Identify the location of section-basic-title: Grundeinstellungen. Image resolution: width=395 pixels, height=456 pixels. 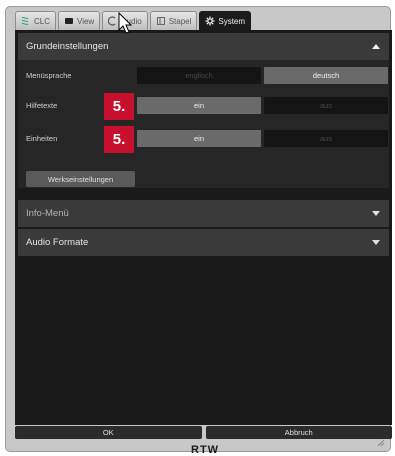
(67, 46).